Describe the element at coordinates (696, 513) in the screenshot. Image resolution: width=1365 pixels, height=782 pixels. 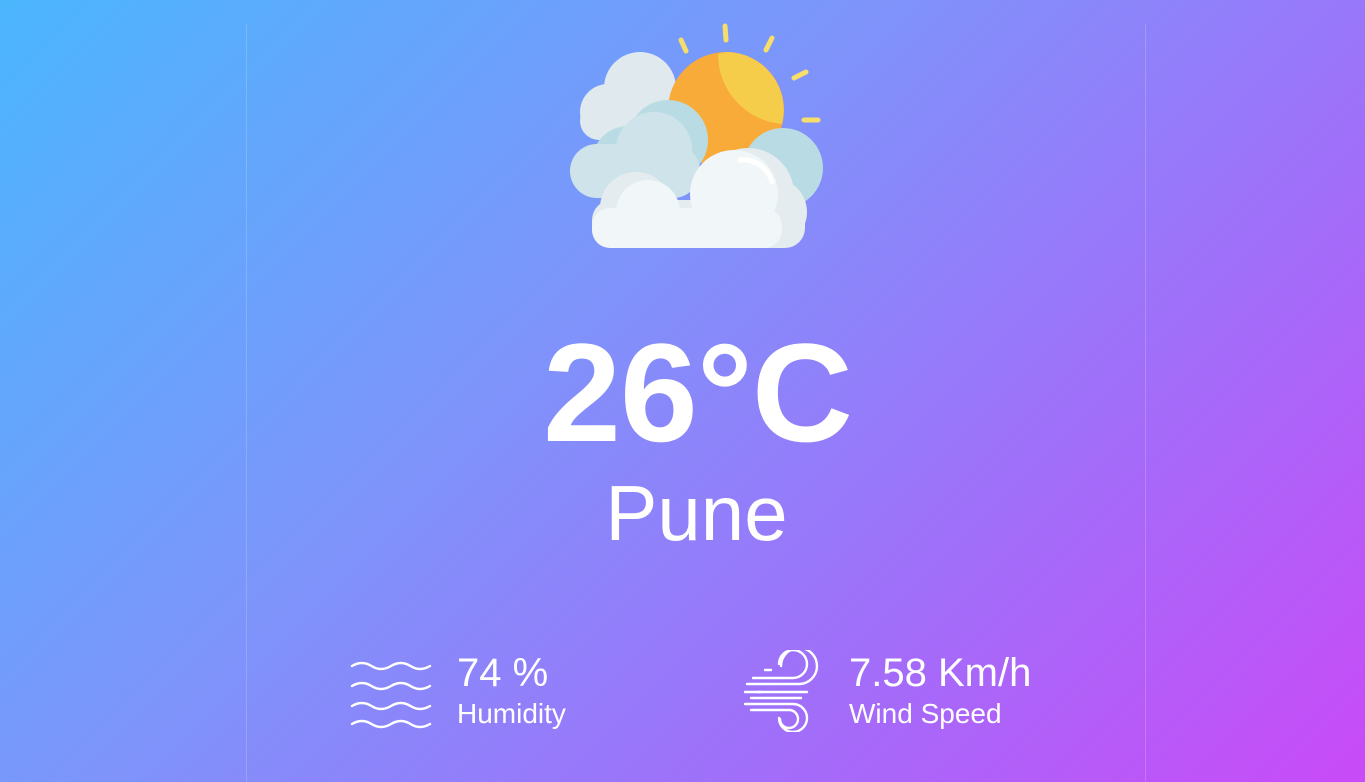
I see `city-name: Pune` at that location.